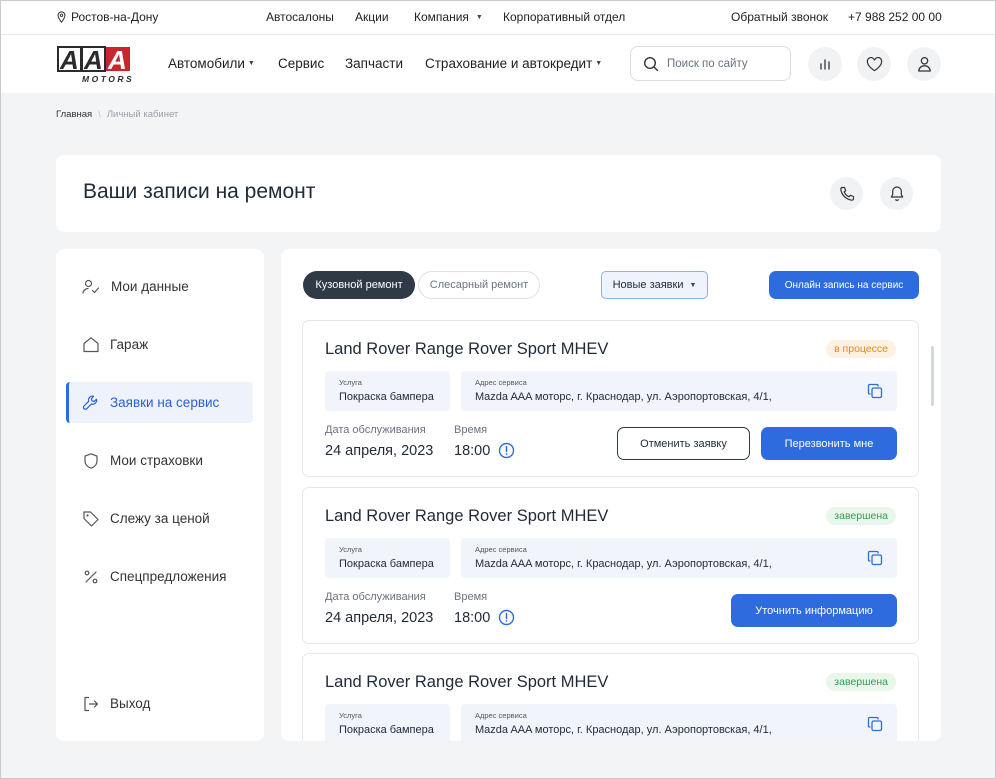 This screenshot has height=779, width=996. I want to click on nav-service: Сервис, so click(301, 63).